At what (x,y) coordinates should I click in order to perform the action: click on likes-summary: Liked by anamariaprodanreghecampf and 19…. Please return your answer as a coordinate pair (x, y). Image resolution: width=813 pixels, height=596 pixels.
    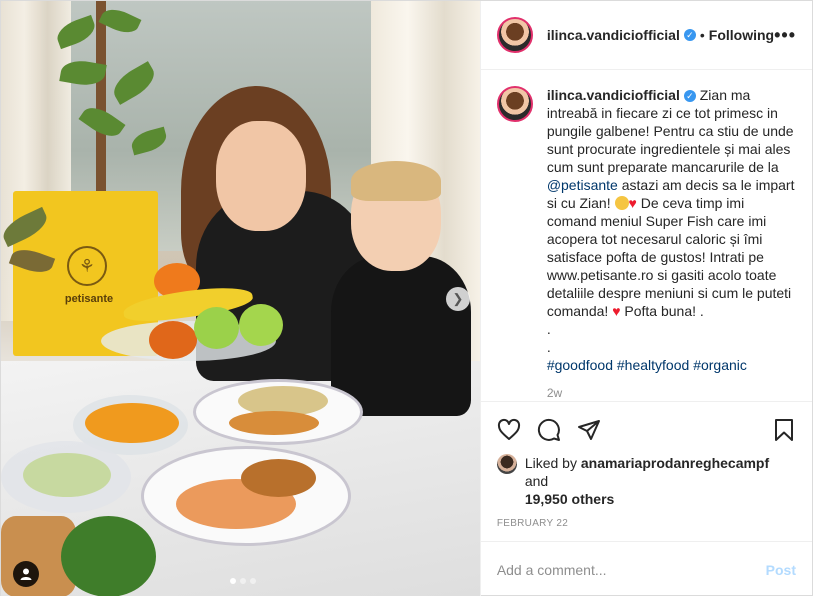
    Looking at the image, I should click on (646, 481).